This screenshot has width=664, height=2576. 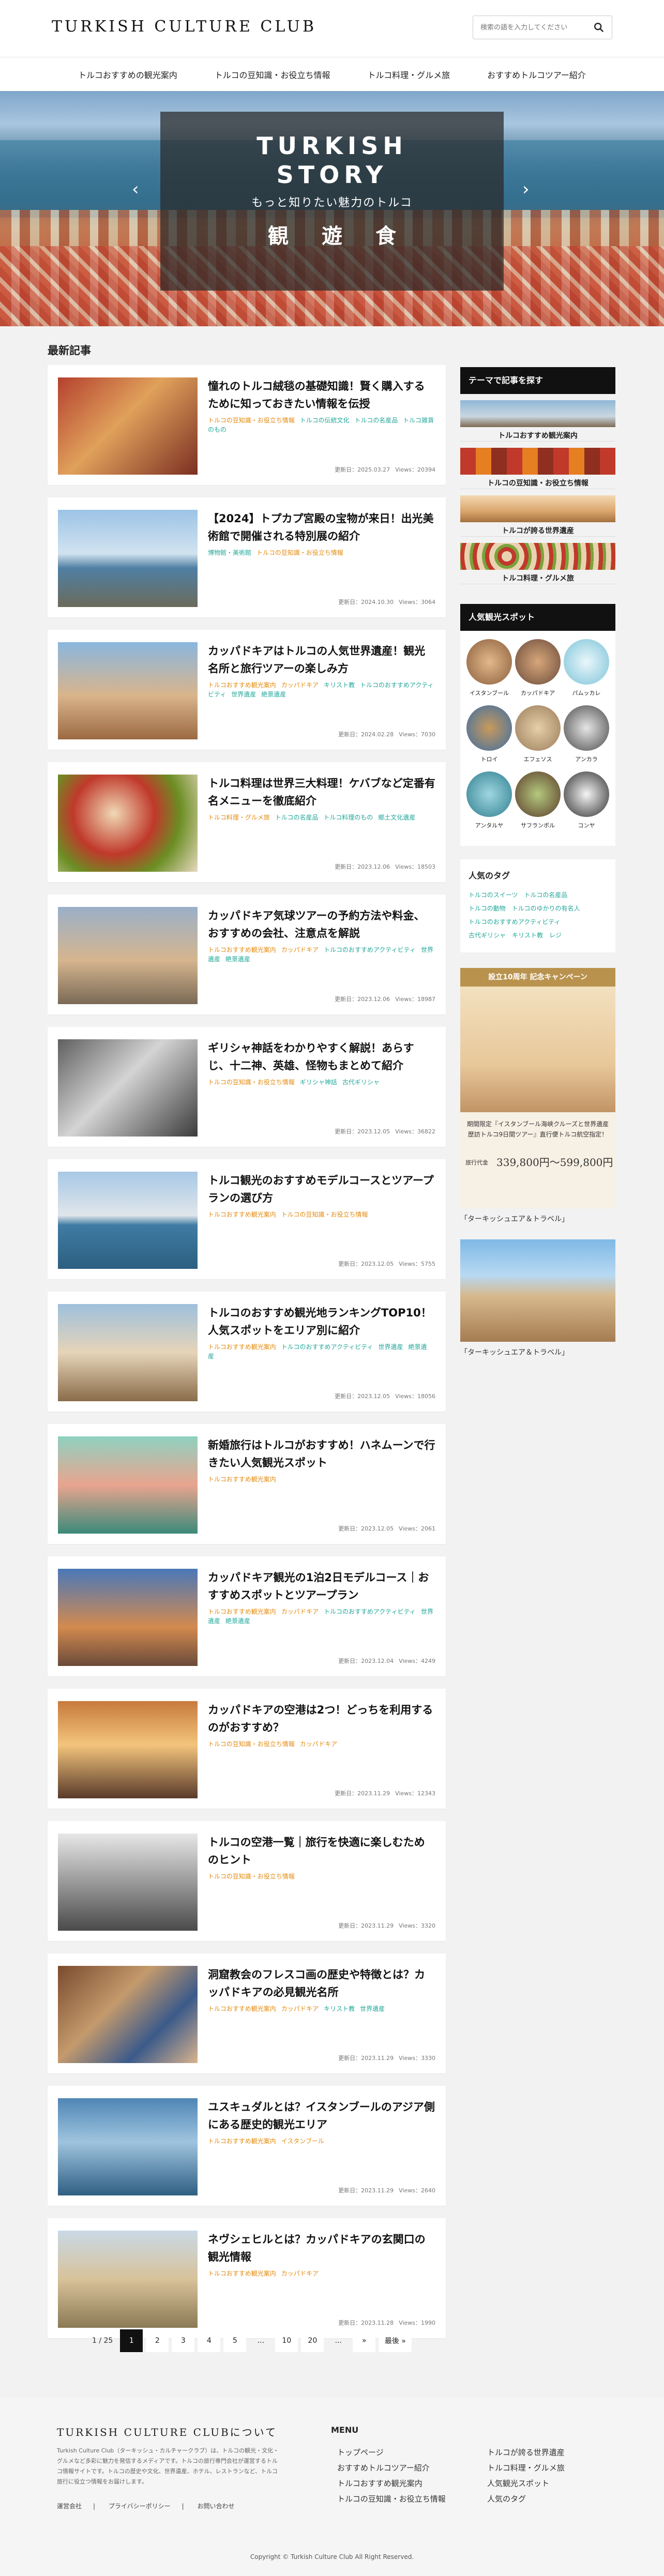 What do you see at coordinates (493, 895) in the screenshot?
I see `tag-link: トルコのスイーツ` at bounding box center [493, 895].